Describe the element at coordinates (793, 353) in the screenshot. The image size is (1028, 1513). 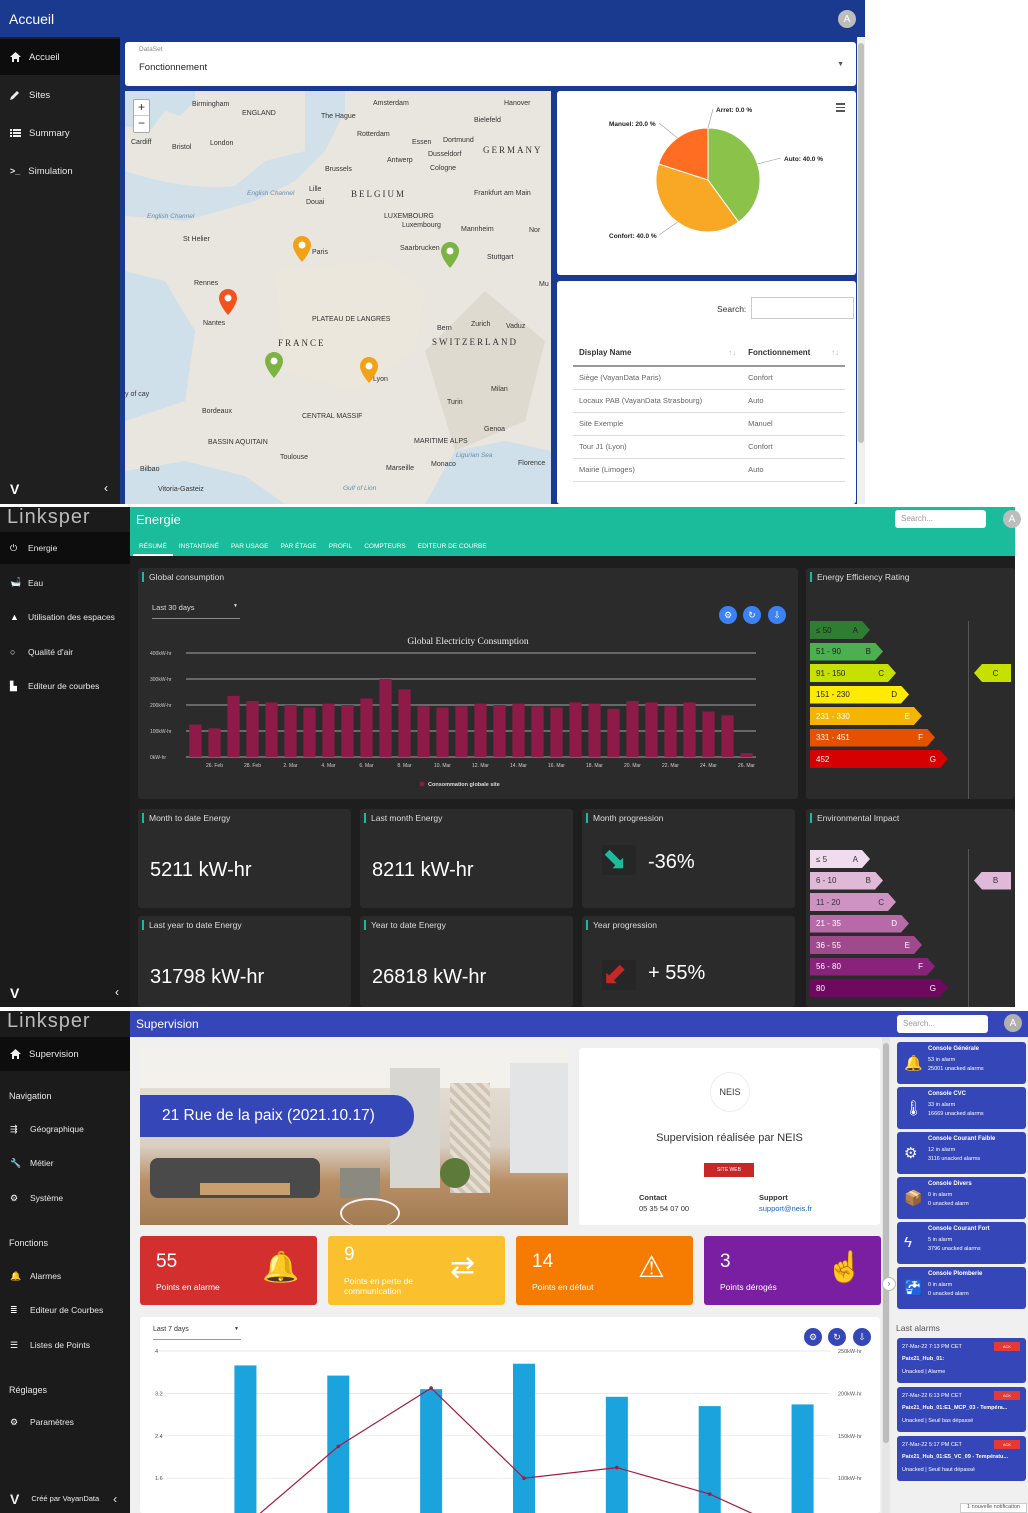
I see `column-header-fonctionnement: Fonctionnement ↑↓` at that location.